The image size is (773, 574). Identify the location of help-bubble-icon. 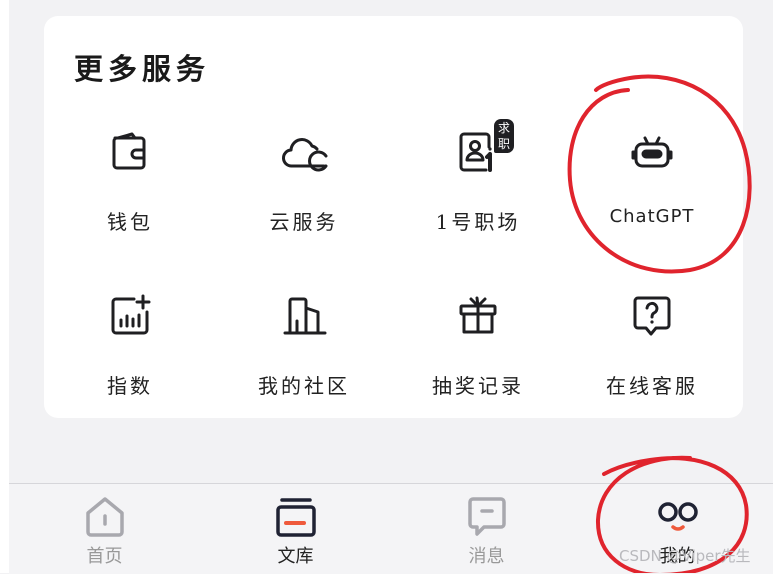
(652, 316).